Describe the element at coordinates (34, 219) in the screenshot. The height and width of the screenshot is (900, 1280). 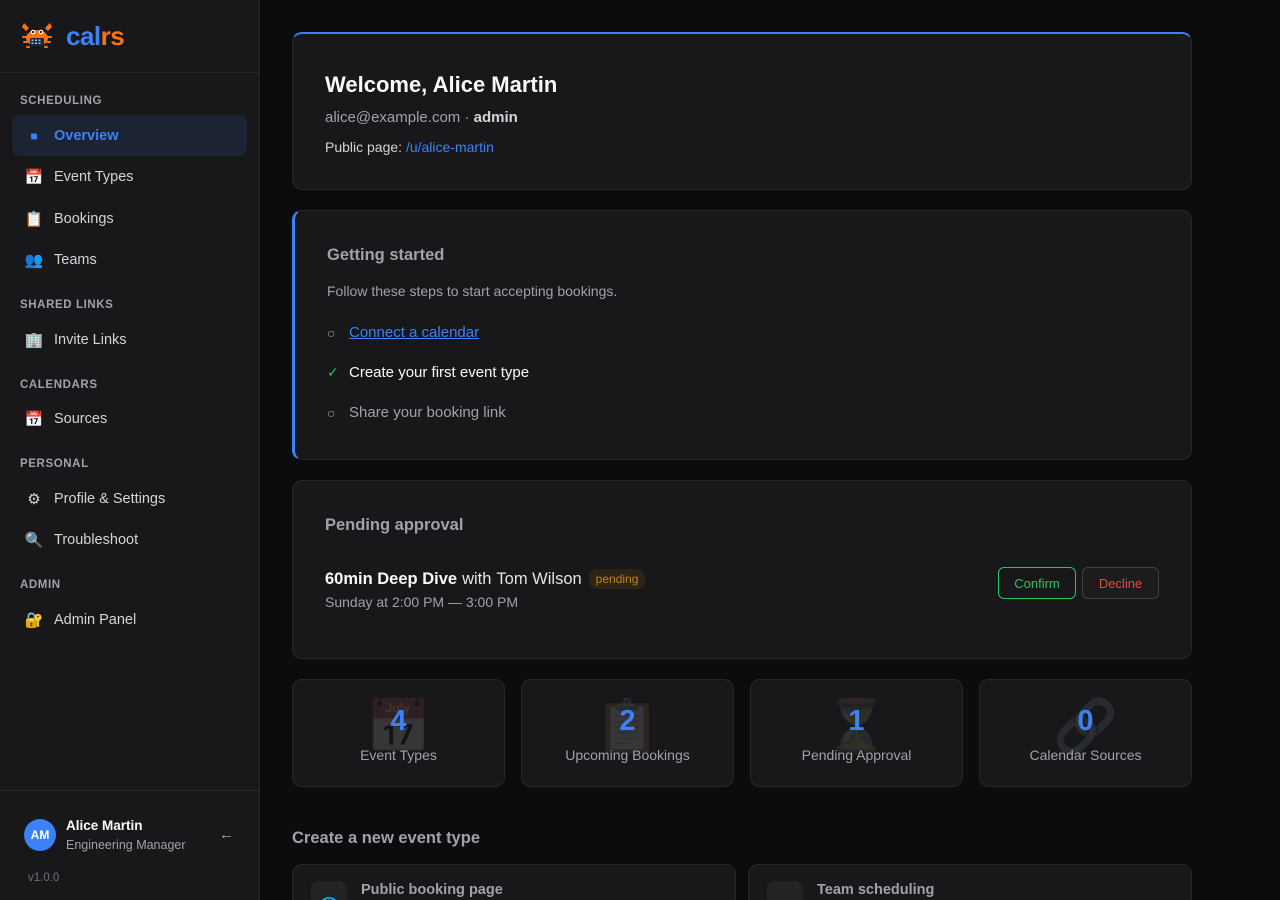
I see `clipboard-icon: 📋` at that location.